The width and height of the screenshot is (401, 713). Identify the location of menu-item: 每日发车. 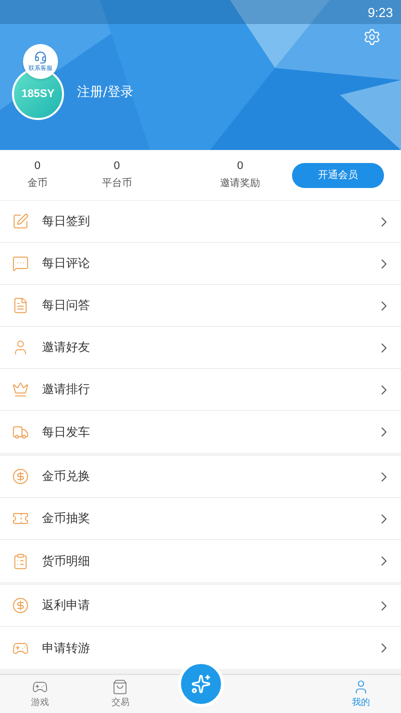
(66, 432).